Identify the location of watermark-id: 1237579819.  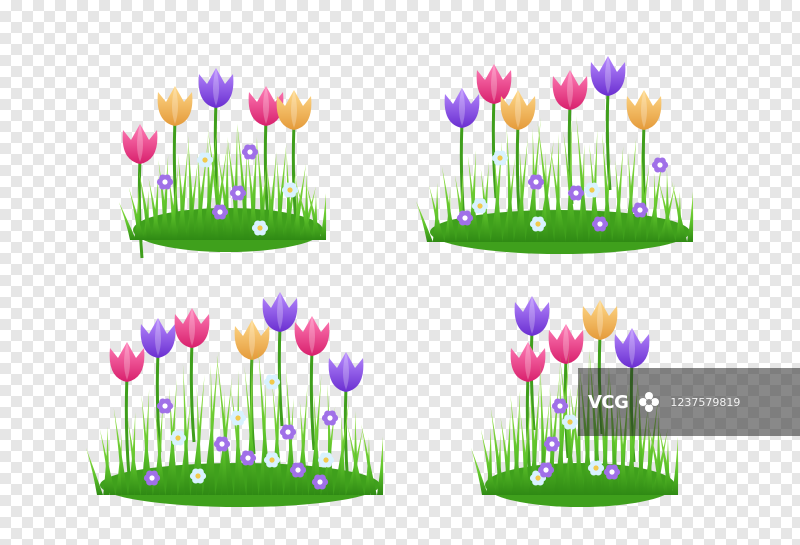
(705, 402).